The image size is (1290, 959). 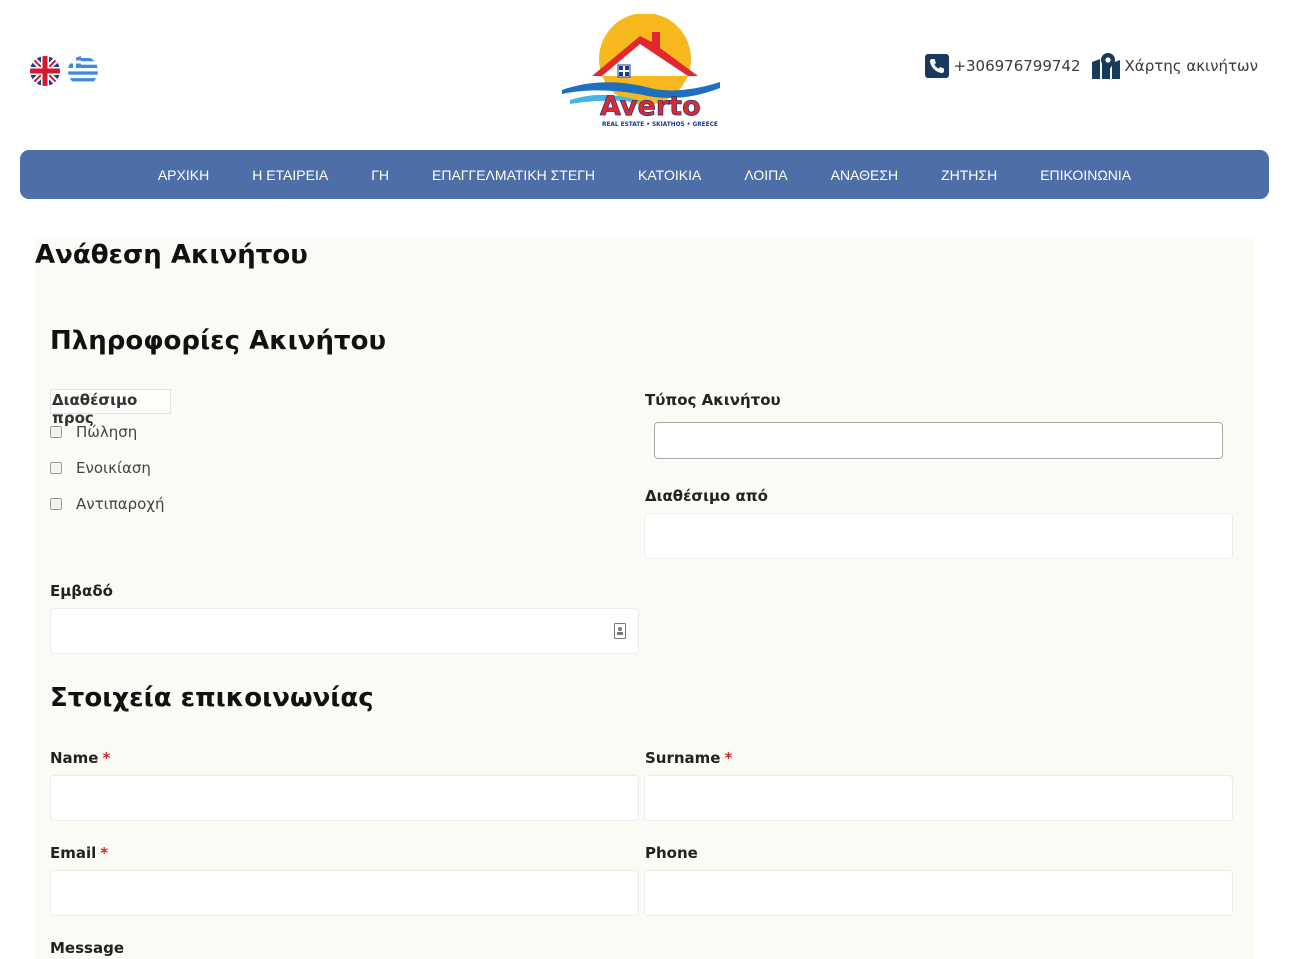 I want to click on email-label: Email *, so click(x=79, y=853).